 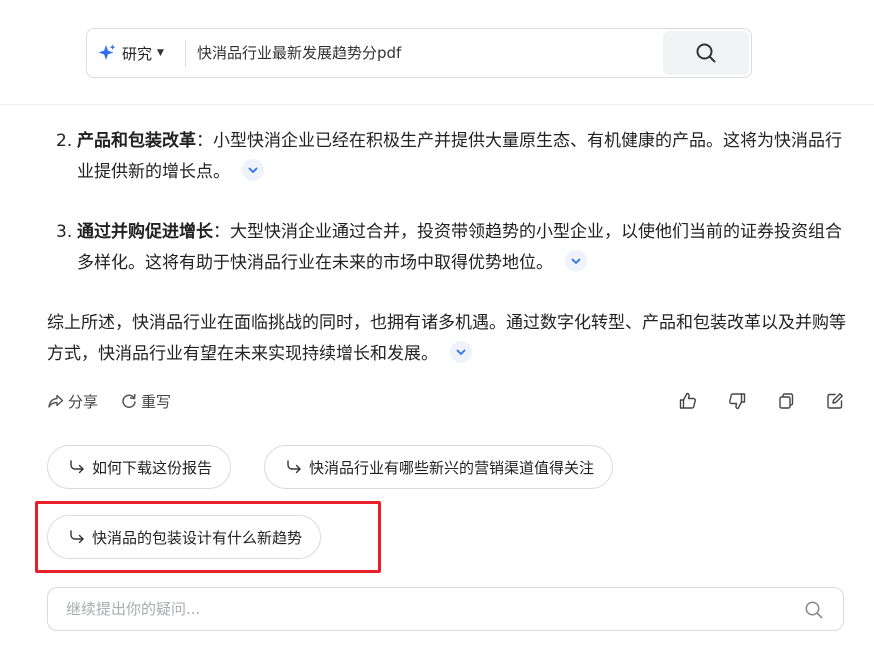 I want to click on search-query: 快消品行业最新发展趋势分pdf, so click(x=299, y=53).